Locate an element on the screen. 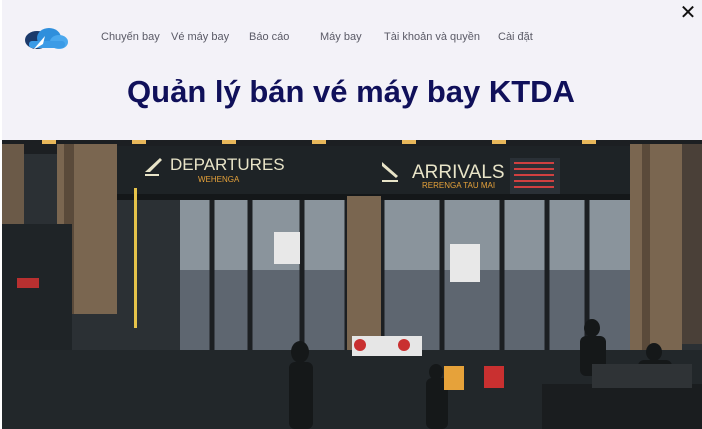 This screenshot has width=702, height=429. arrivals-sign: ARRIVALS is located at coordinates (458, 172).